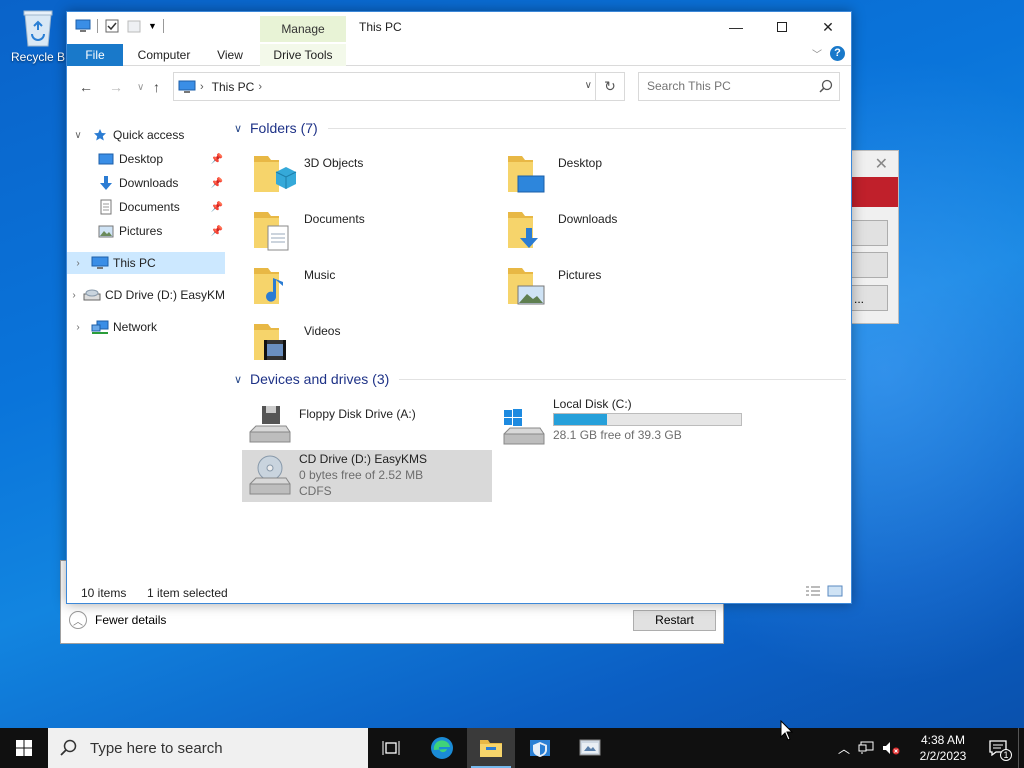  I want to click on fewer-details-toggle: ︿ Fewer details, so click(117, 620).